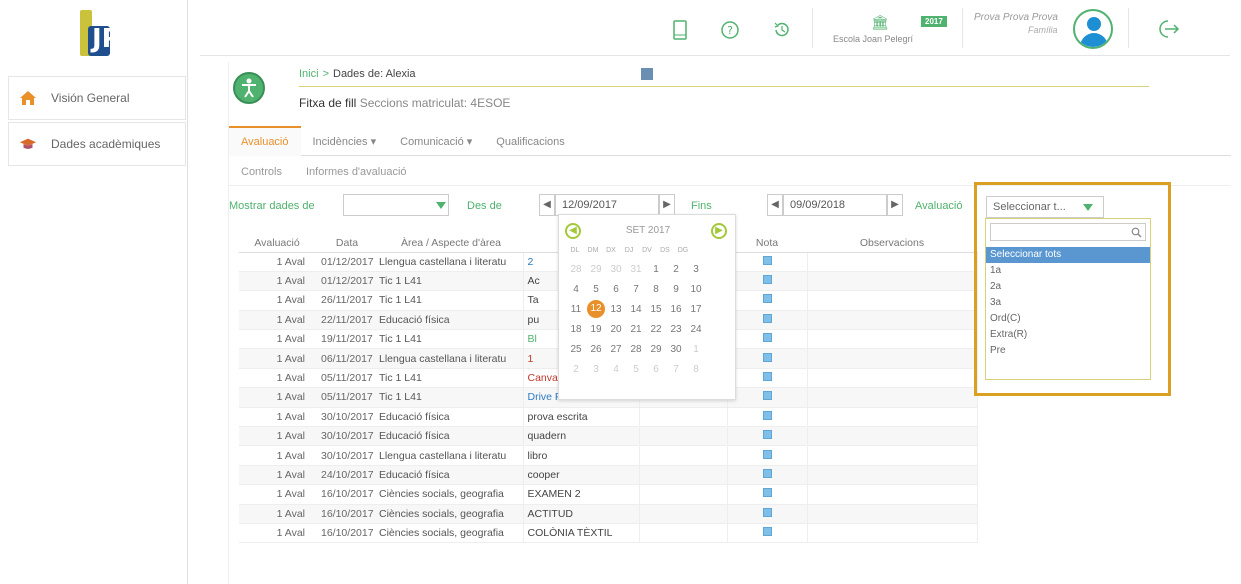  I want to click on calendar-day: 9, so click(676, 289).